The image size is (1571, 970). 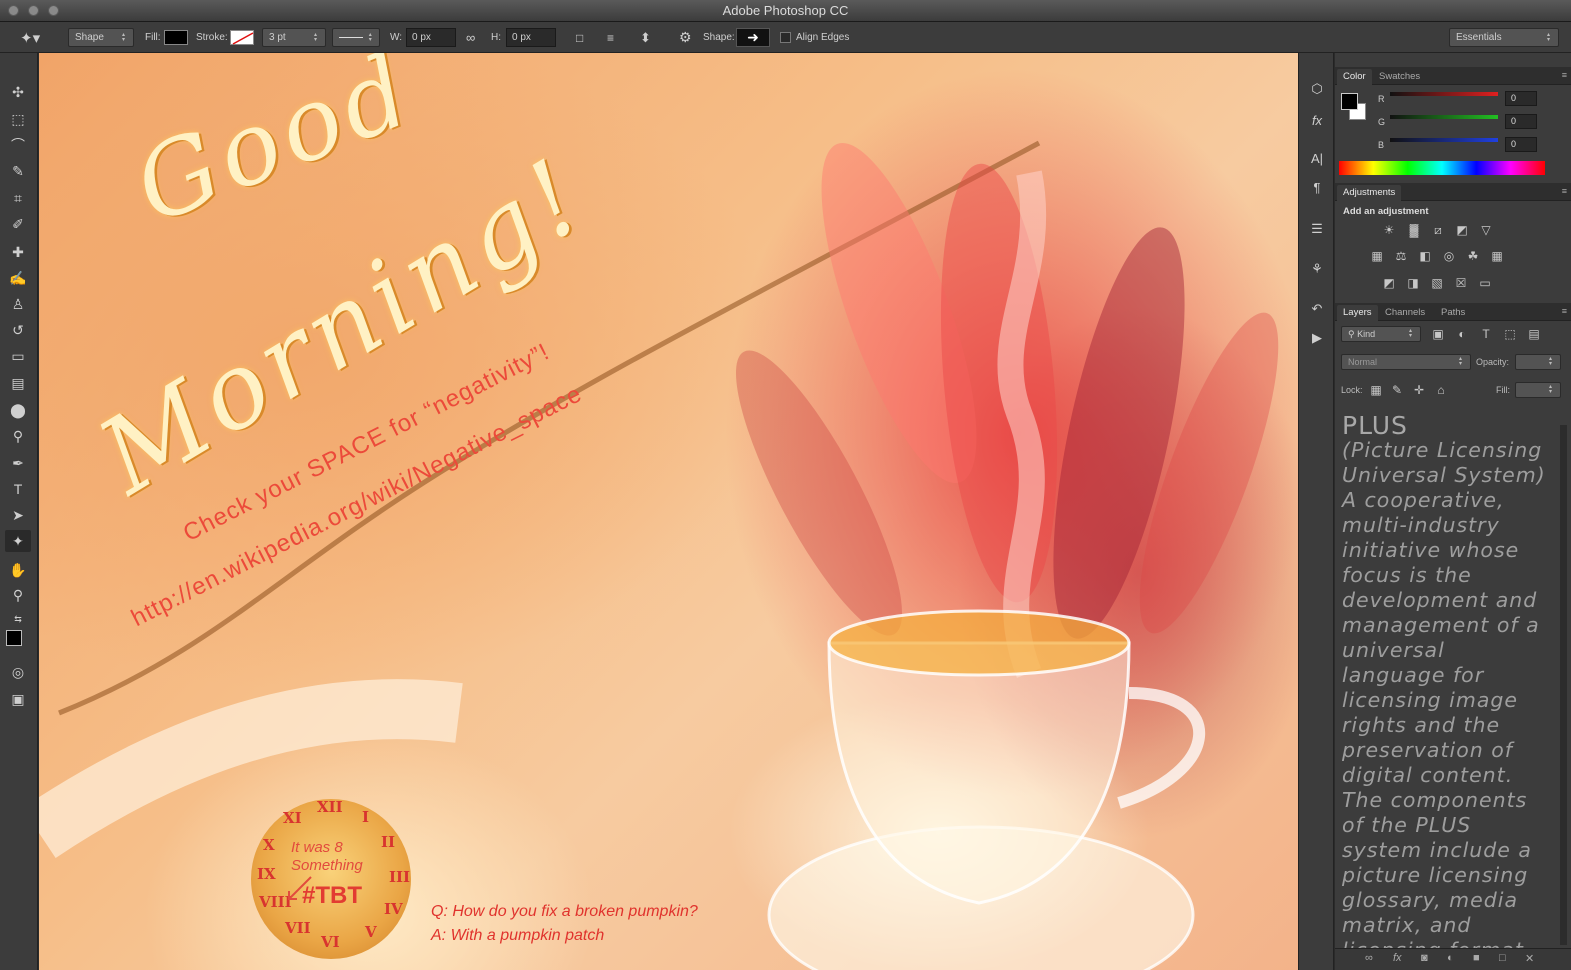 What do you see at coordinates (1449, 256) in the screenshot?
I see `photo-filter-icon: ◎` at bounding box center [1449, 256].